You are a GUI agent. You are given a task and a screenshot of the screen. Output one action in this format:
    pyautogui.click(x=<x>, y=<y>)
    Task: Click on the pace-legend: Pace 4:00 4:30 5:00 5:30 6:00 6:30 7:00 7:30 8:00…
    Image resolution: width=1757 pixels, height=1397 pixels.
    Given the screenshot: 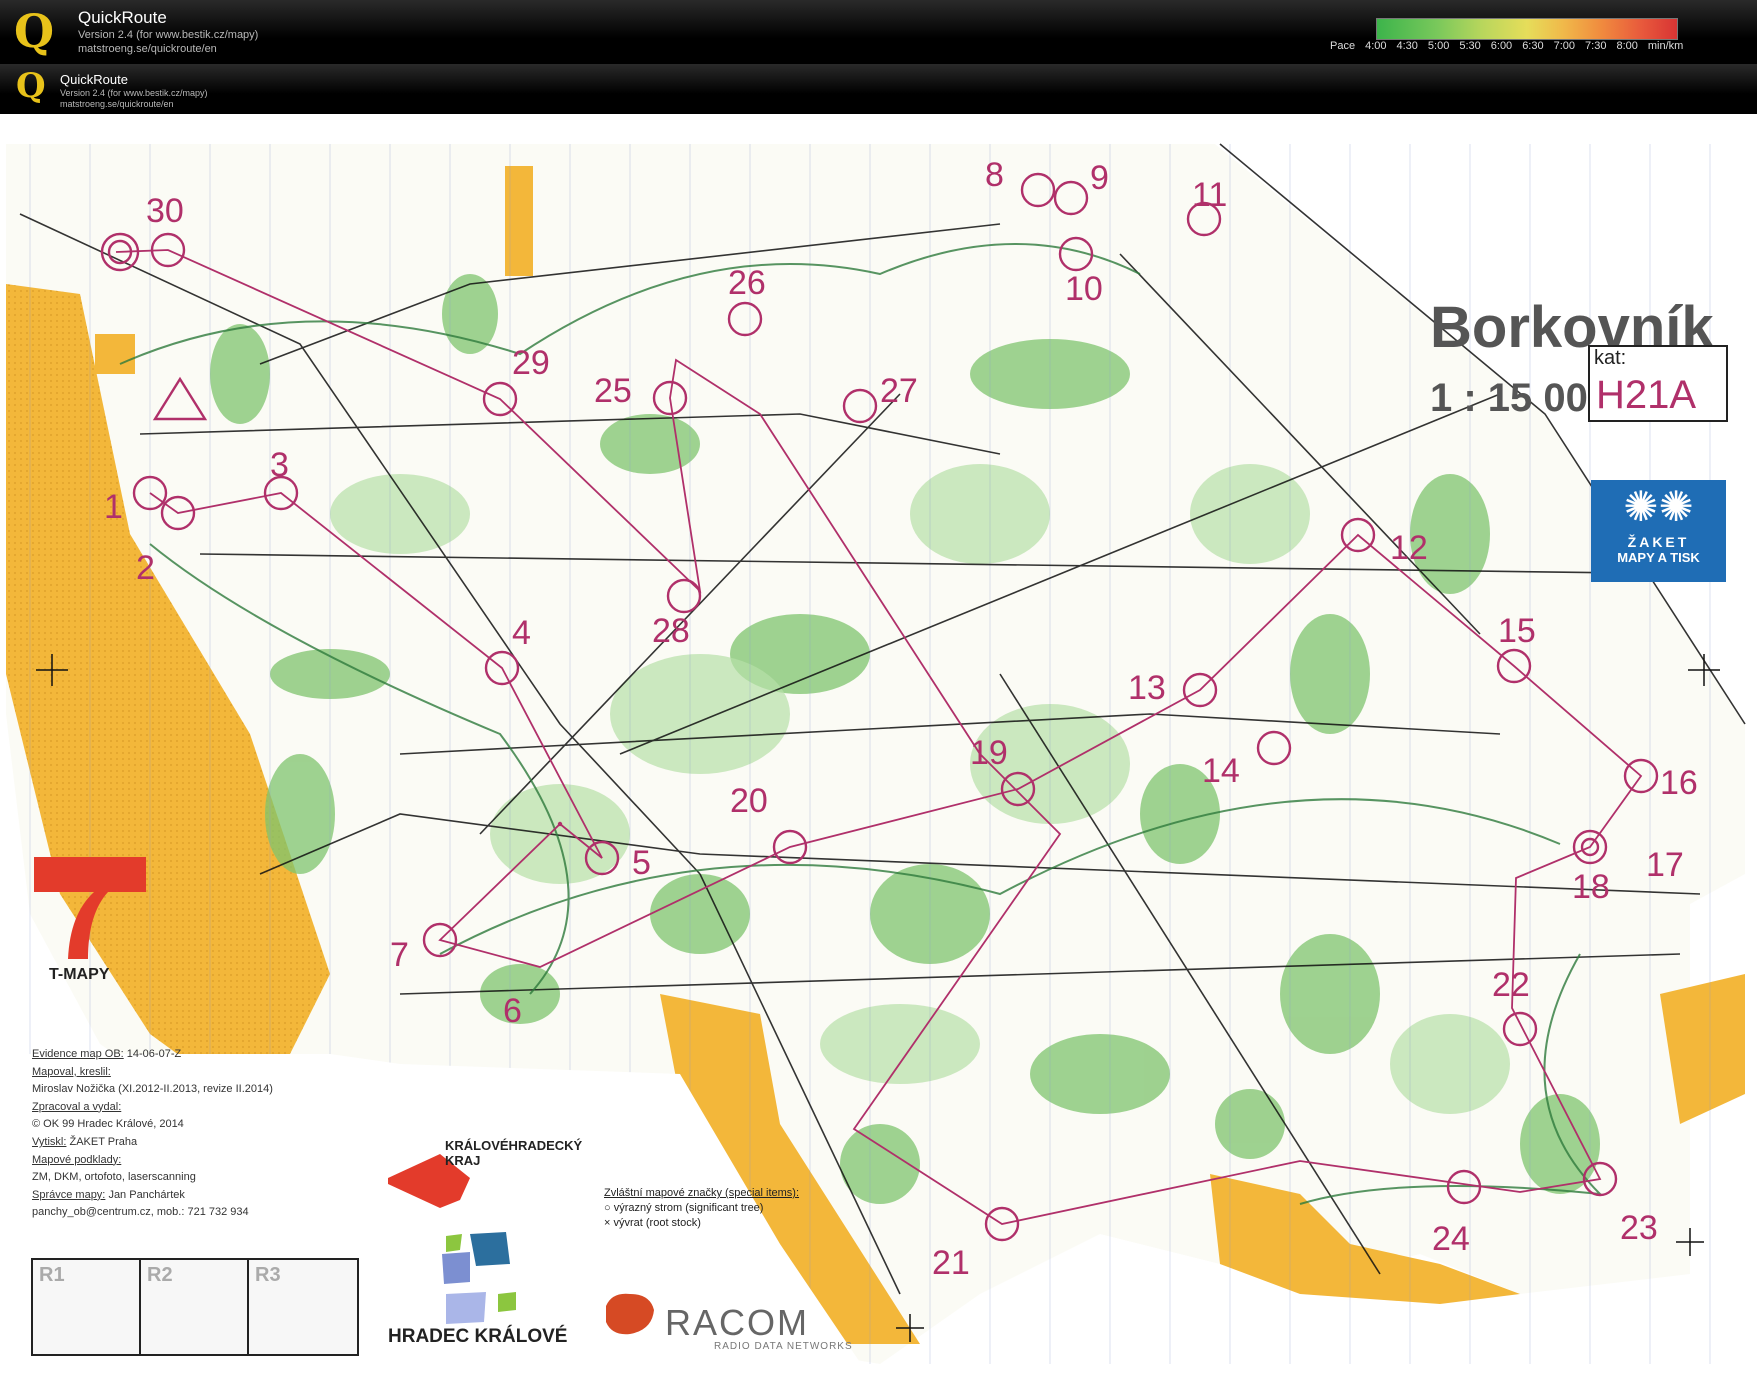 What is the action you would take?
    pyautogui.click(x=1511, y=46)
    